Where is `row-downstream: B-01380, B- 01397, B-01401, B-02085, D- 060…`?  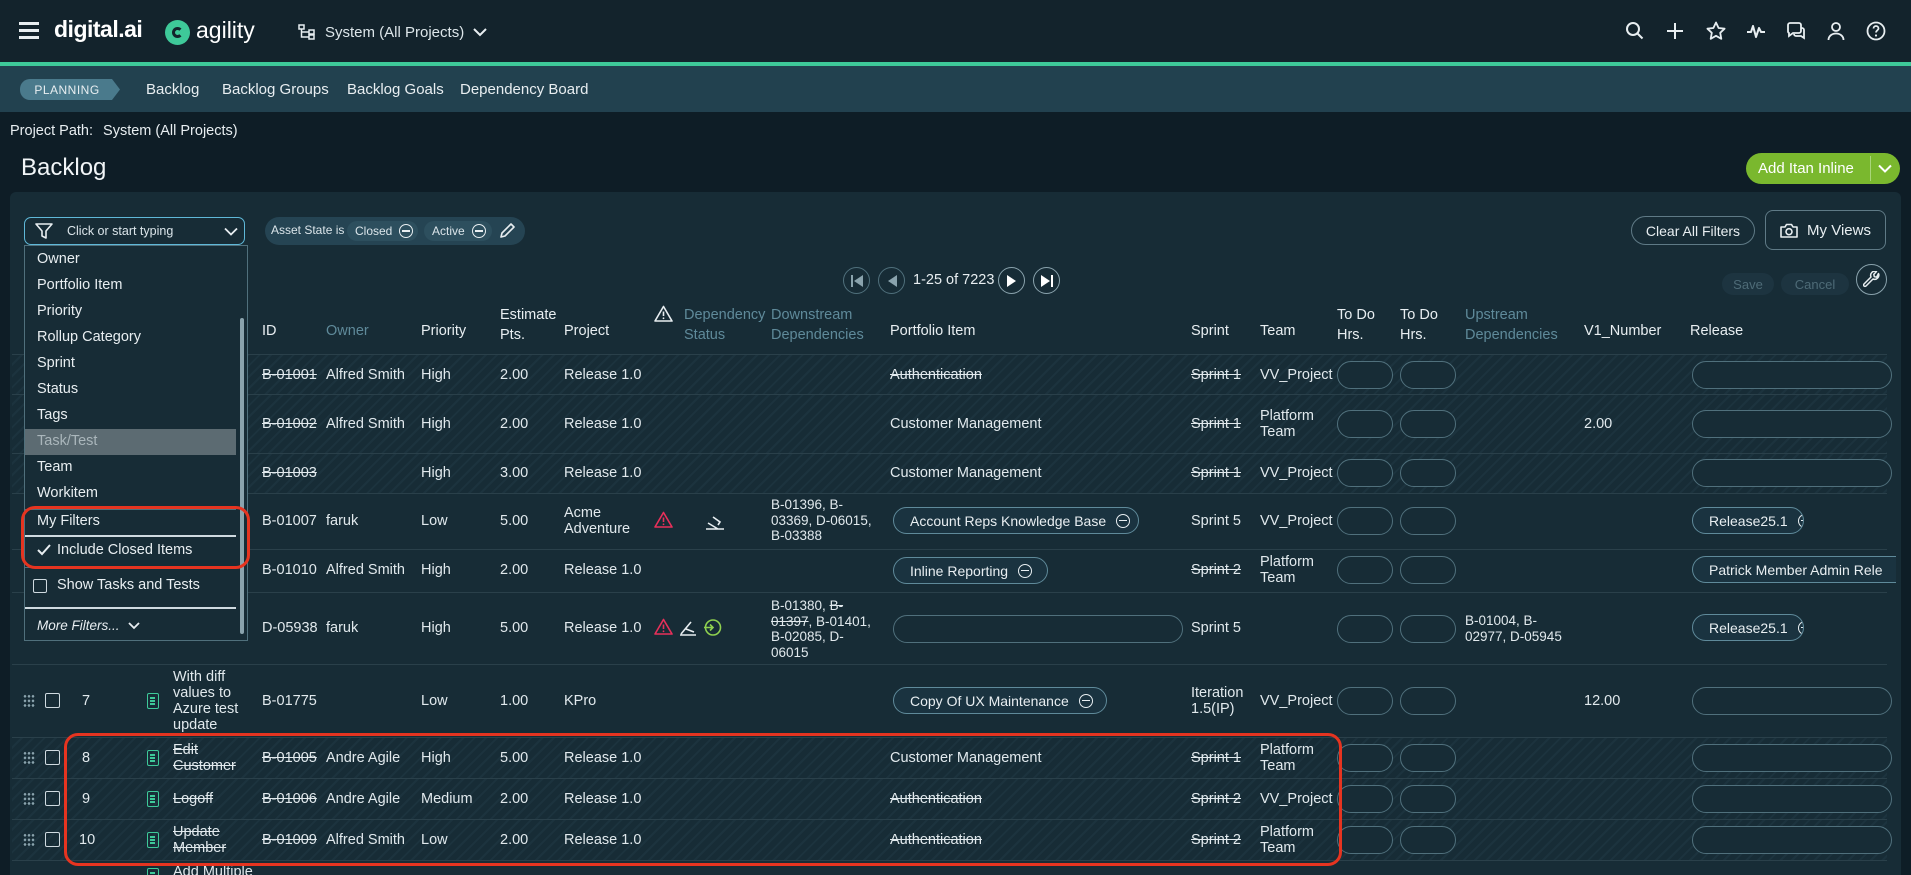 row-downstream: B-01380, B- 01397, B-01401, B-02085, D- 060… is located at coordinates (827, 629).